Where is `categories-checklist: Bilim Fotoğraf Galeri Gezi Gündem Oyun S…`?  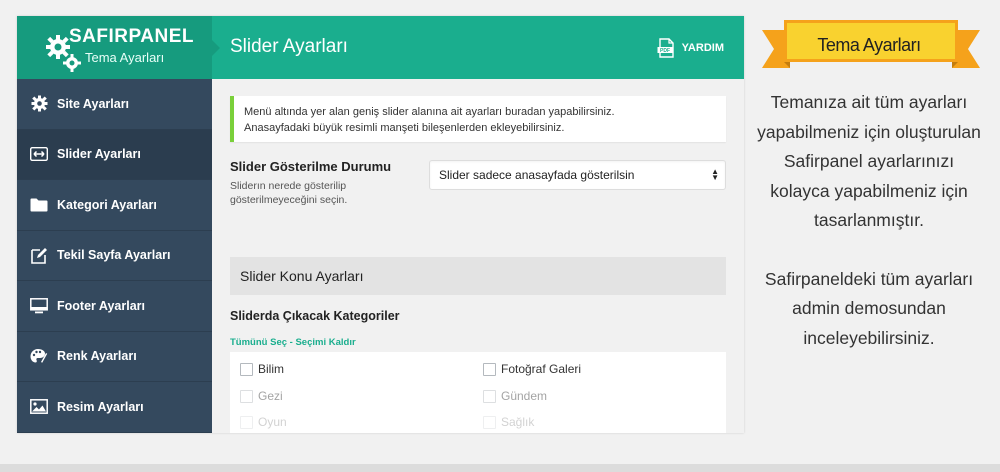 categories-checklist: Bilim Fotoğraf Galeri Gezi Gündem Oyun S… is located at coordinates (478, 392).